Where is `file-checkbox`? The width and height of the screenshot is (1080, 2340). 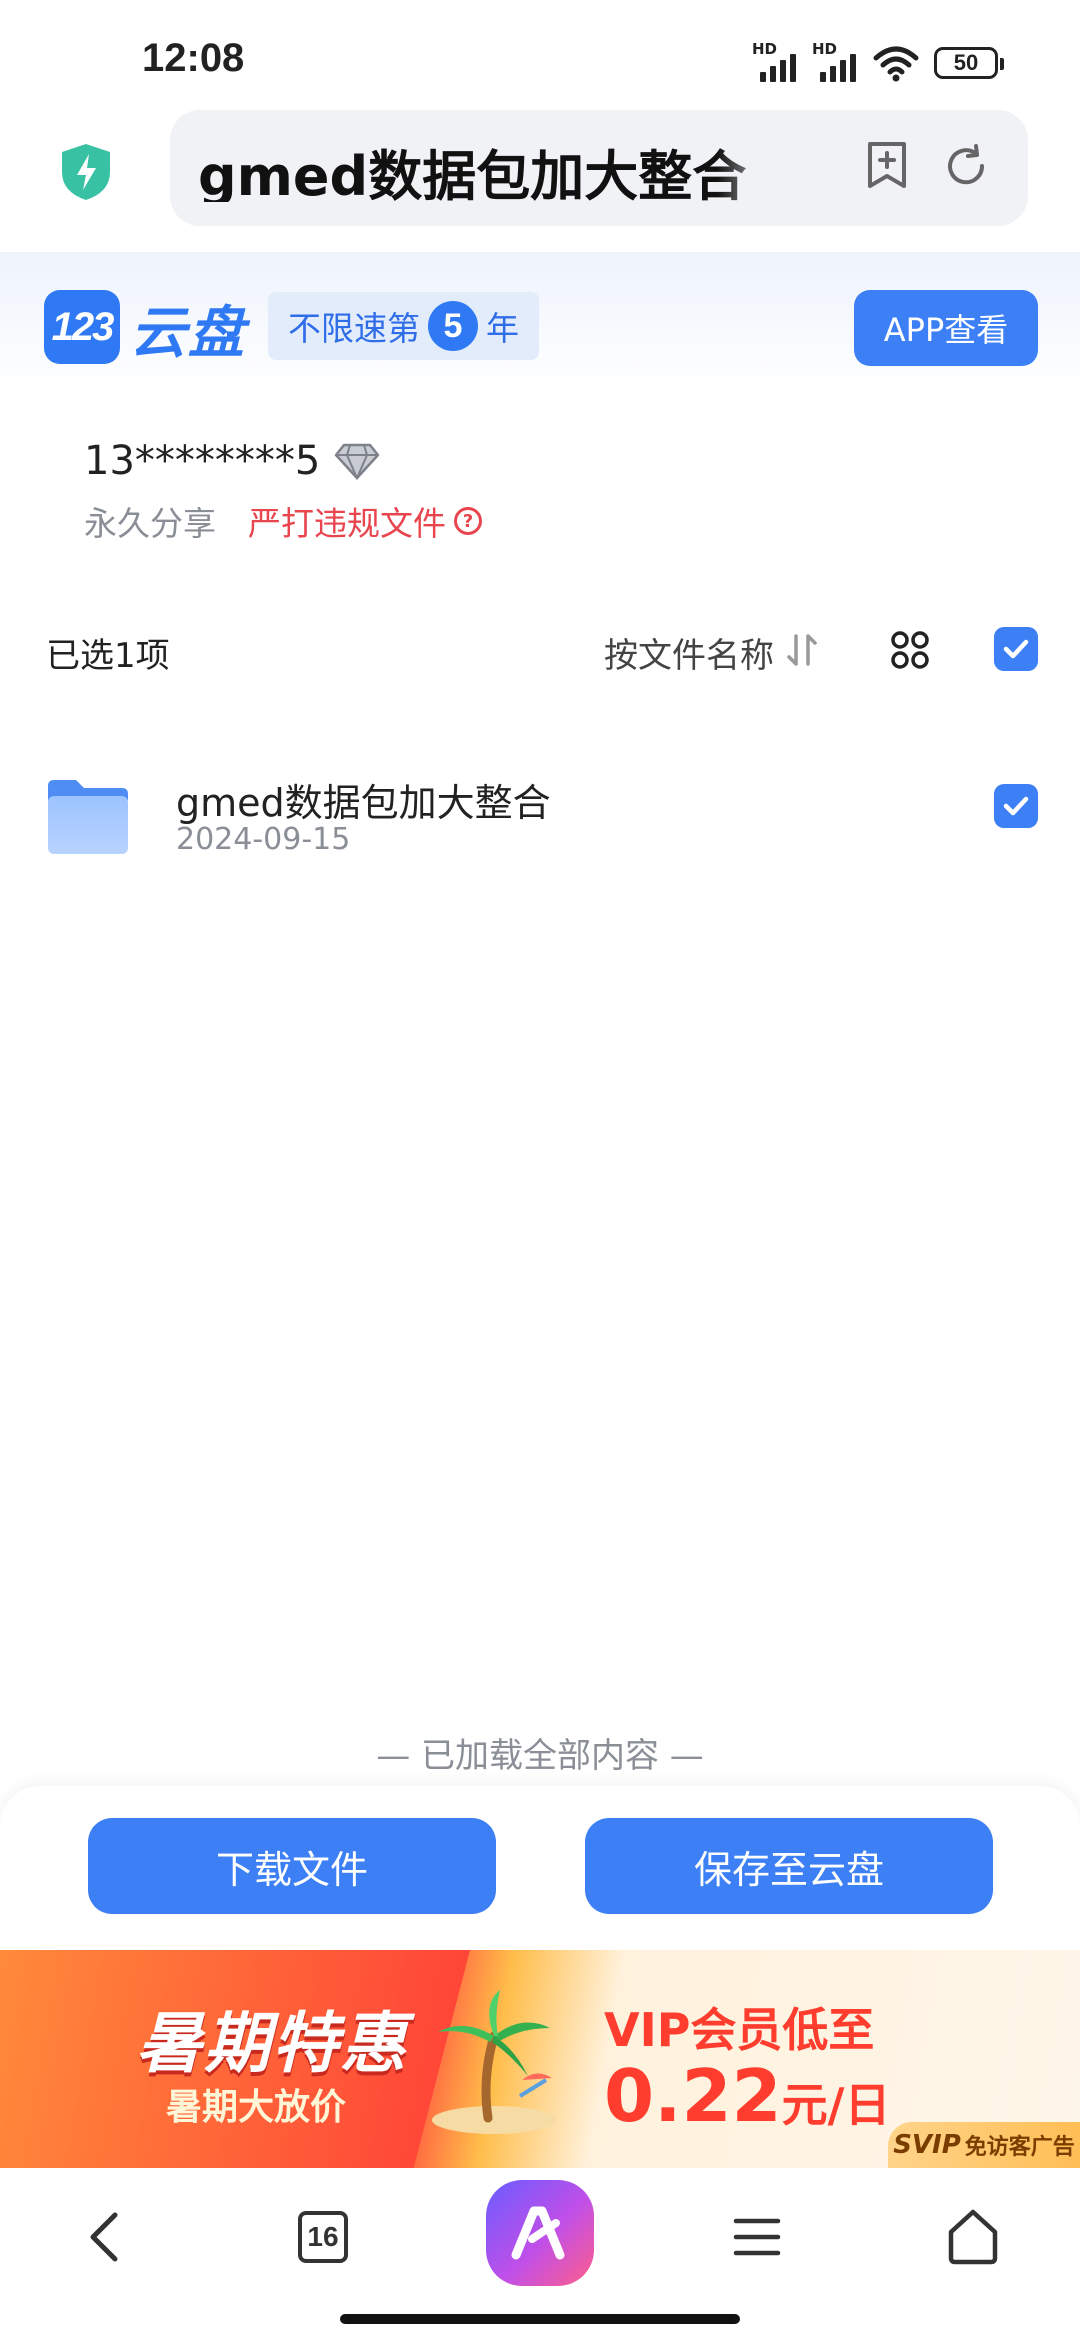
file-checkbox is located at coordinates (1016, 806).